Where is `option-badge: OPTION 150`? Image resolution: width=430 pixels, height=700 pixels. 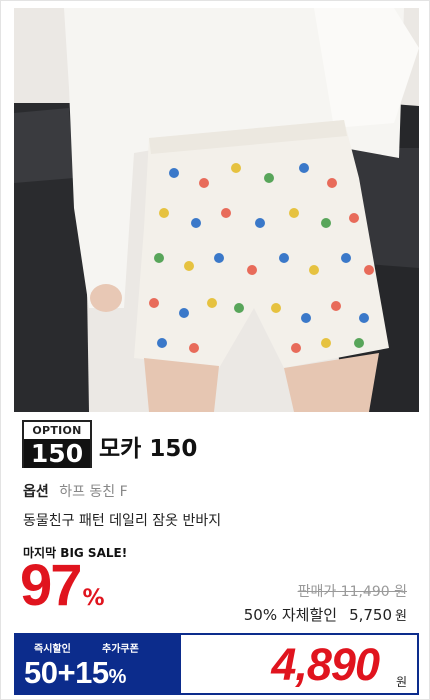 option-badge: OPTION 150 is located at coordinates (57, 444).